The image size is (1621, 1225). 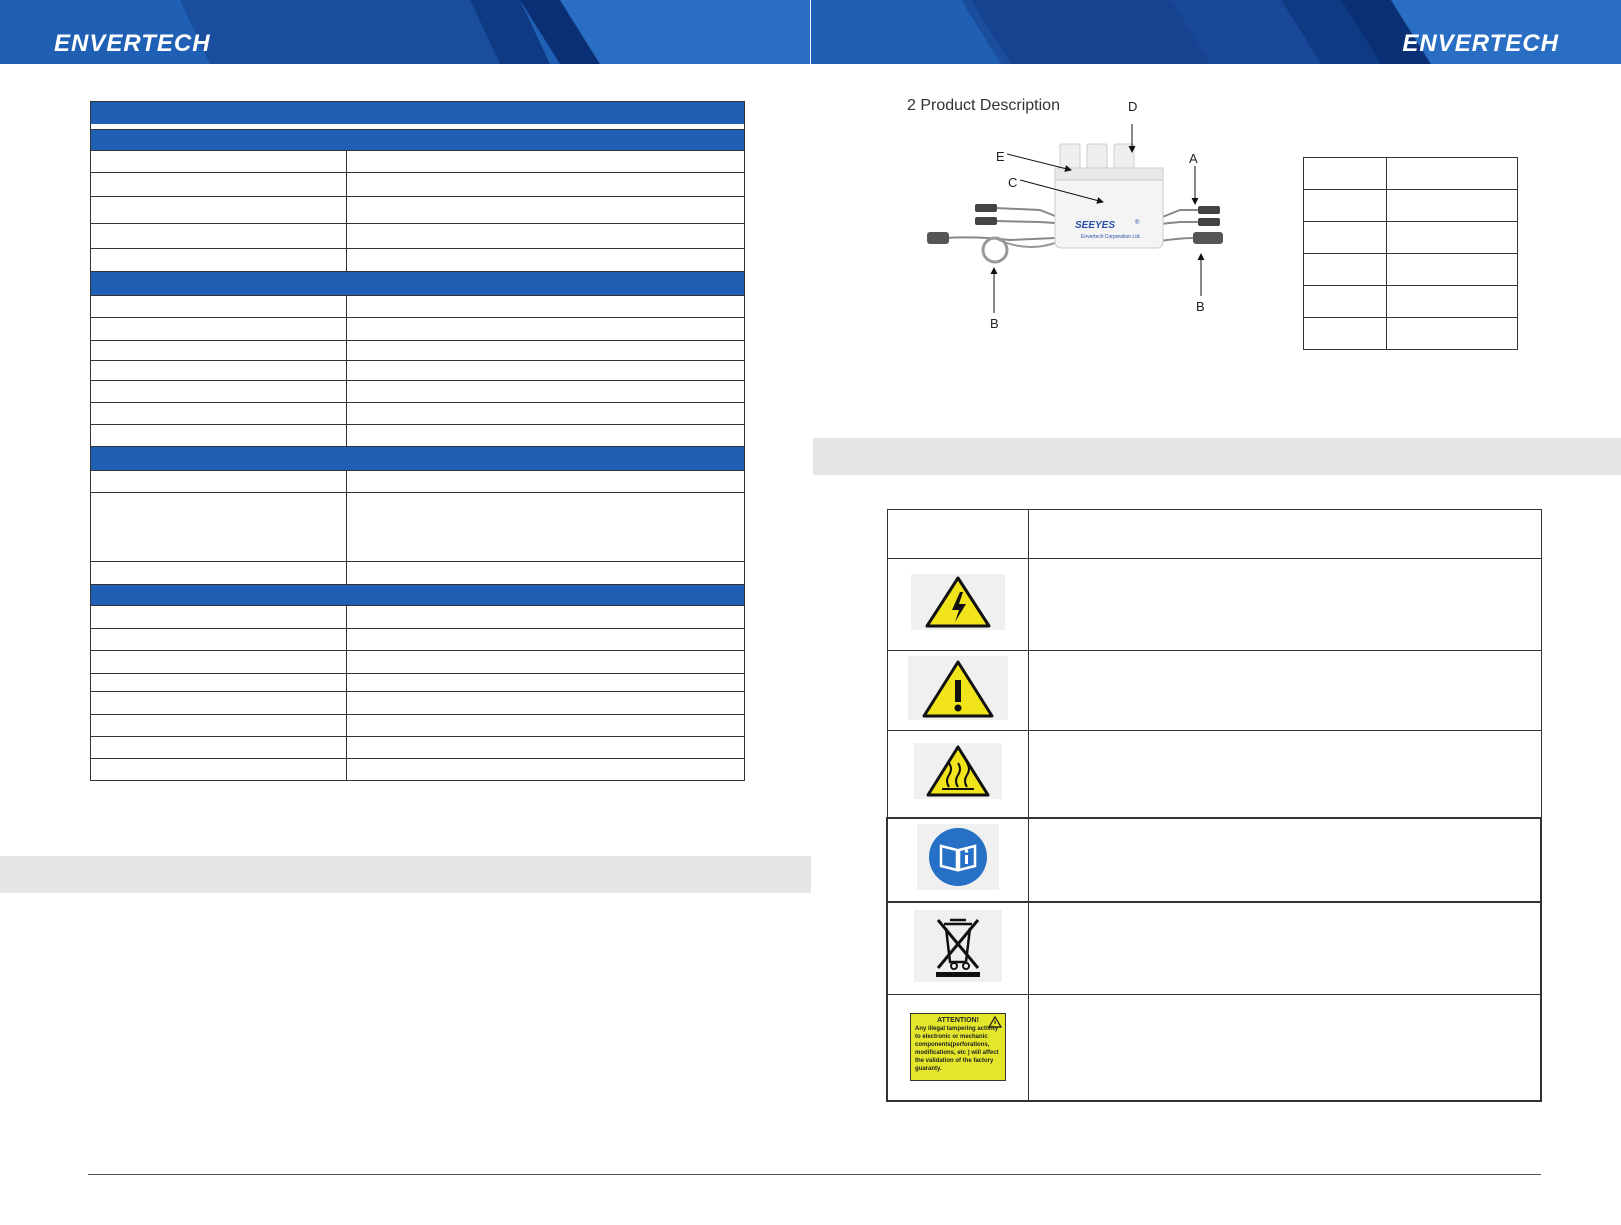 What do you see at coordinates (1013, 182) in the screenshot?
I see `callout-label: C` at bounding box center [1013, 182].